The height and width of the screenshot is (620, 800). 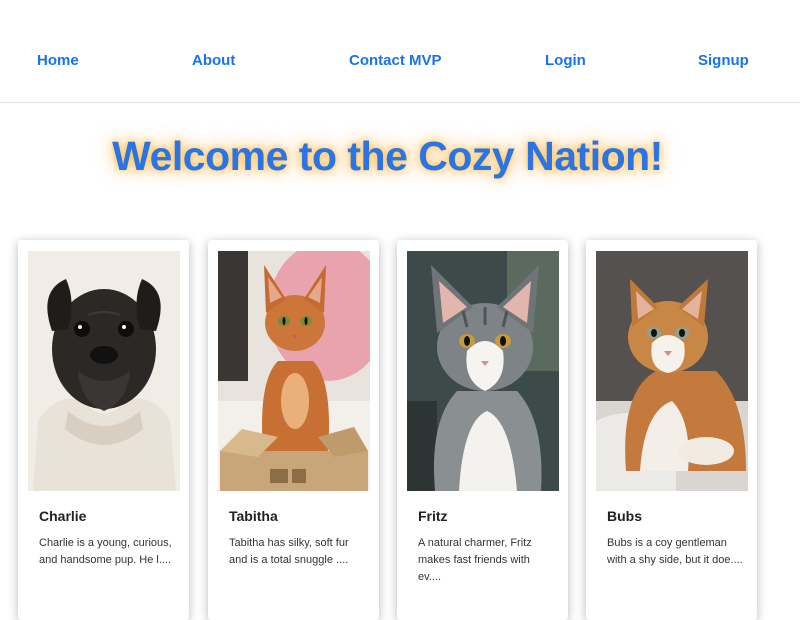 I want to click on pet-photo-fritz, so click(x=483, y=371).